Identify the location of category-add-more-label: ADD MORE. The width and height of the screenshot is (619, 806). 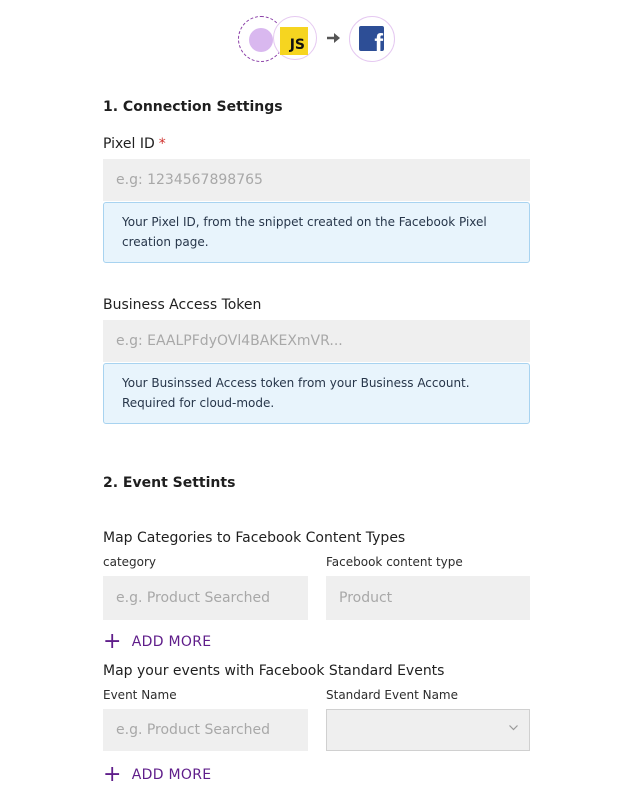
(171, 642).